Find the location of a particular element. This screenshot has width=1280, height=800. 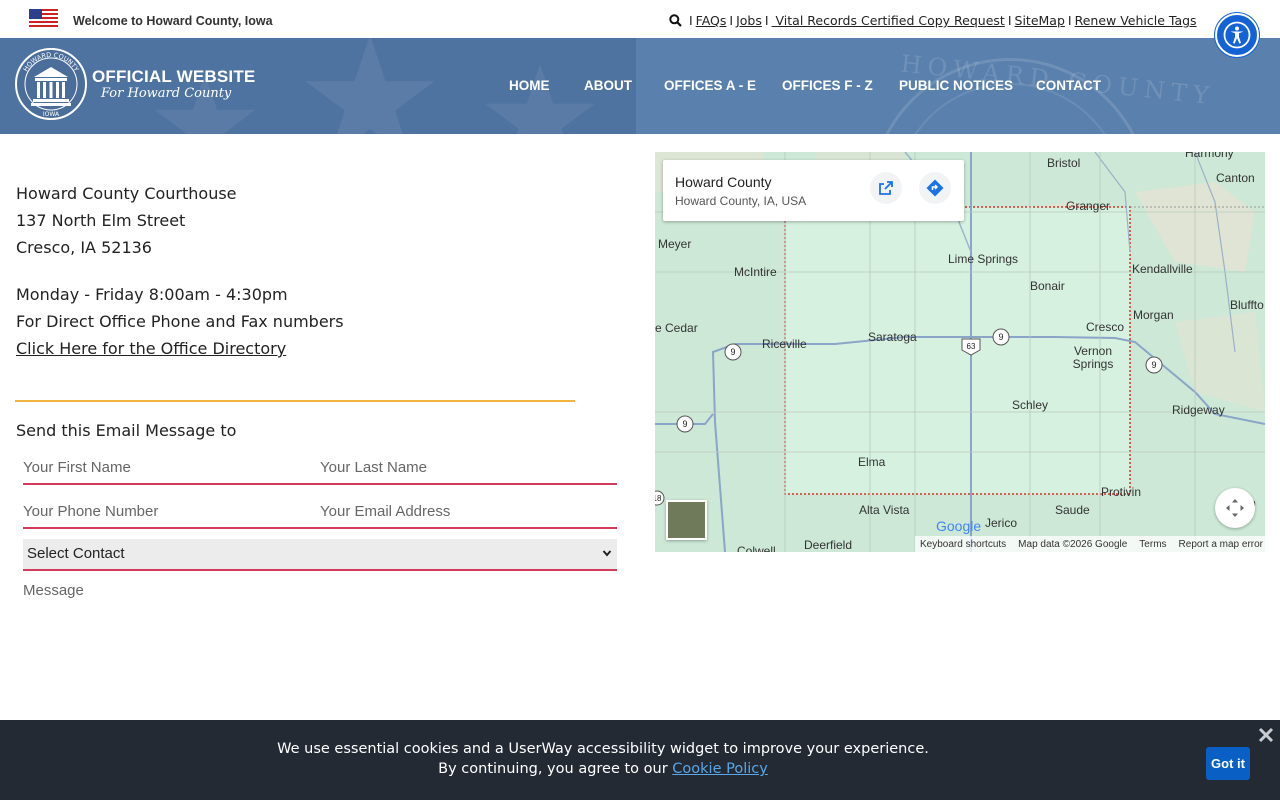

vital-records-link: Vital Records Certified Copy Request is located at coordinates (888, 20).